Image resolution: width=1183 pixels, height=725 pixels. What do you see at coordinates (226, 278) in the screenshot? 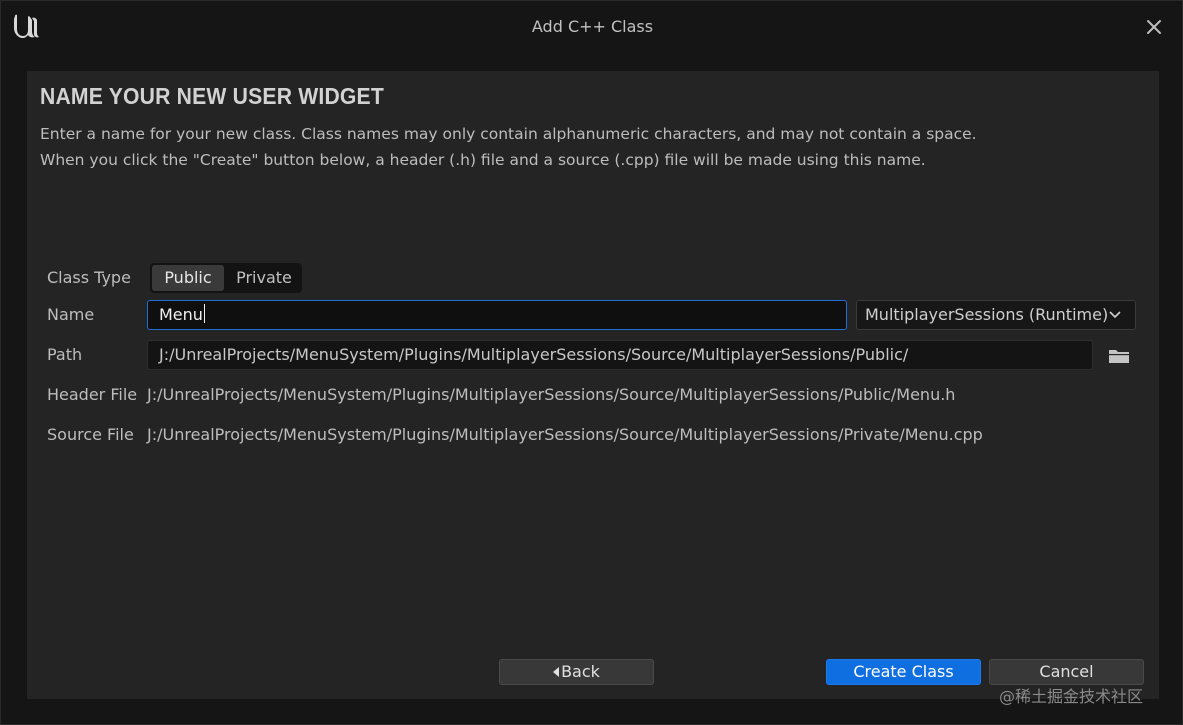
I see `class-type-toggle: Public Private` at bounding box center [226, 278].